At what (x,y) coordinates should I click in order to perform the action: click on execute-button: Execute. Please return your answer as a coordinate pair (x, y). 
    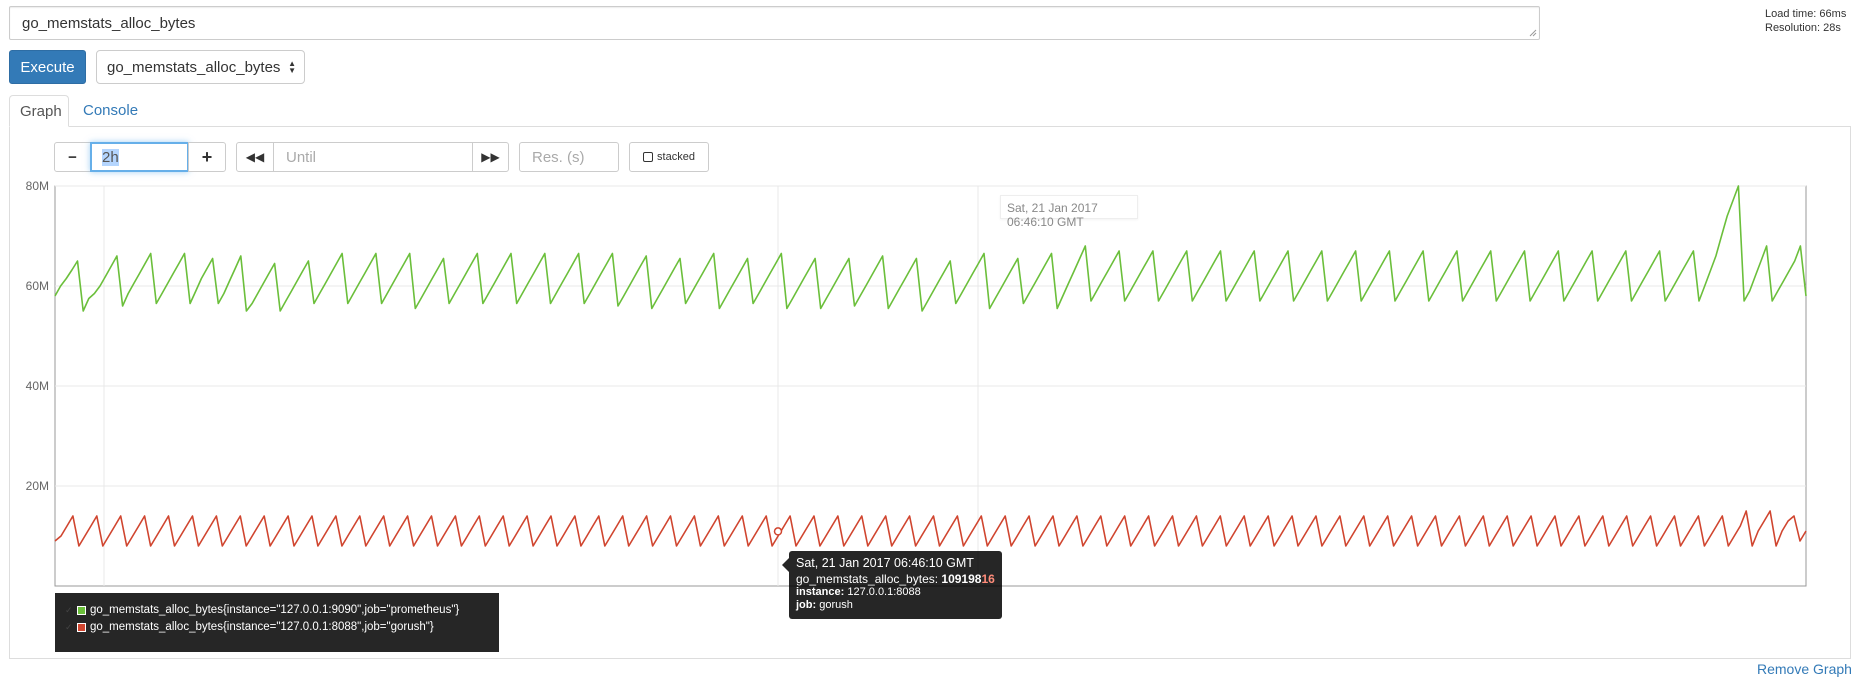
    Looking at the image, I should click on (47, 67).